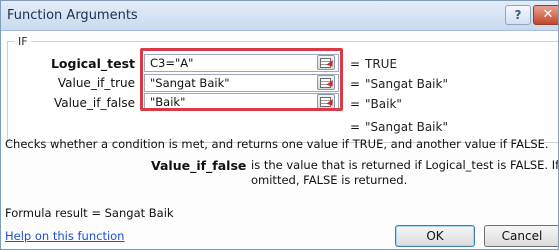 Image resolution: width=559 pixels, height=250 pixels. Describe the element at coordinates (521, 236) in the screenshot. I see `cancel-button: Cancel` at that location.